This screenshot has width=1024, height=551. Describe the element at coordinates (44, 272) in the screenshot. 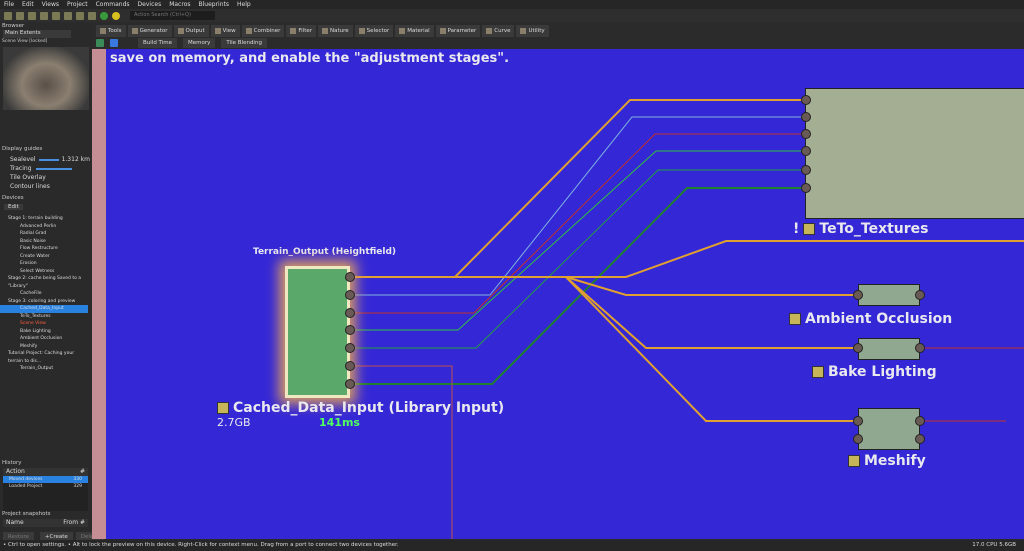

I see `device-item: Select Wetness` at that location.